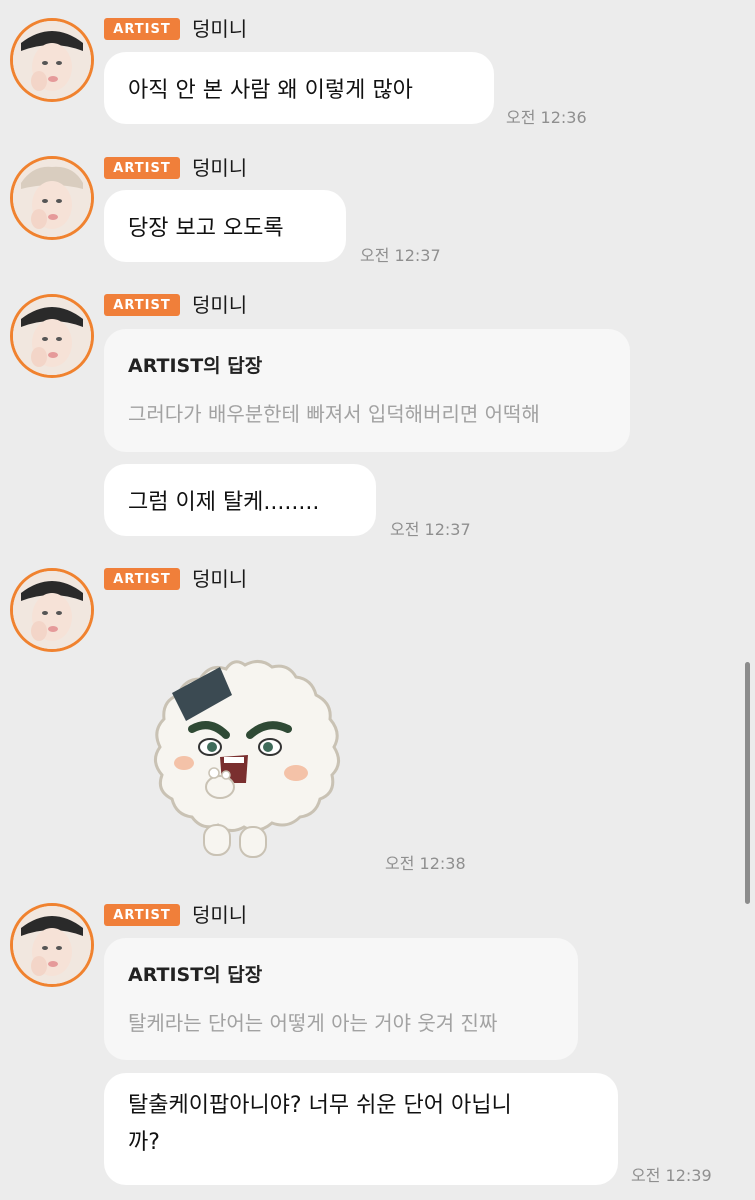 This screenshot has height=1200, width=755. I want to click on message-text-line: 까?, so click(144, 1142).